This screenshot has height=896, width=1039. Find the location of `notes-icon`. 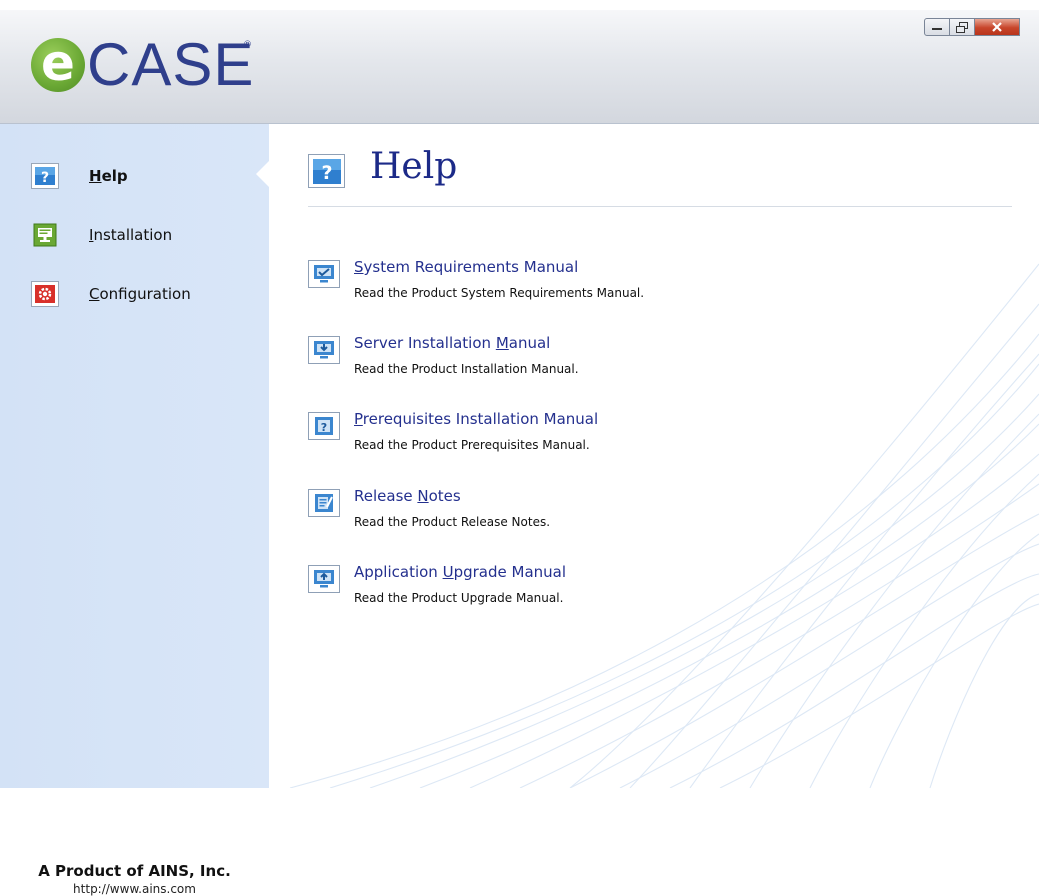

notes-icon is located at coordinates (324, 503).